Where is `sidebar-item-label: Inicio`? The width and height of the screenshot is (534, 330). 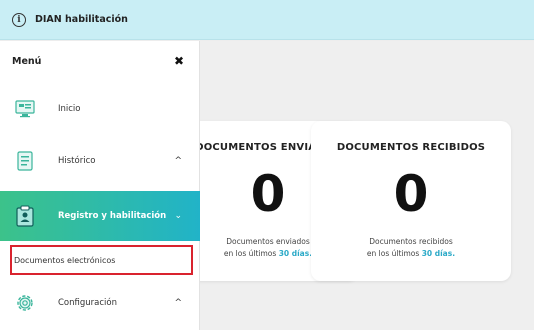 sidebar-item-label: Inicio is located at coordinates (69, 109).